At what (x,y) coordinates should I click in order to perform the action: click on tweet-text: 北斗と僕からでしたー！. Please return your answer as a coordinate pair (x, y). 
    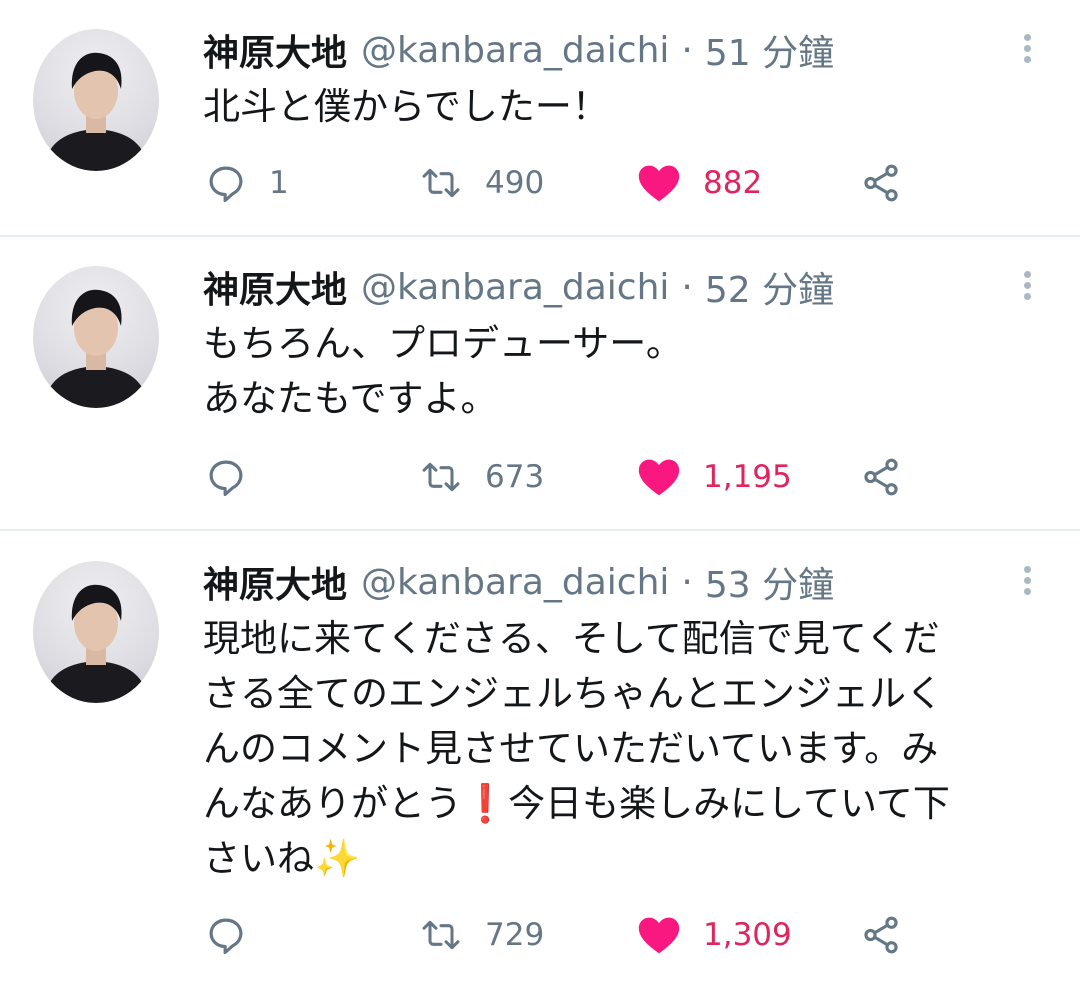
    Looking at the image, I should click on (406, 106).